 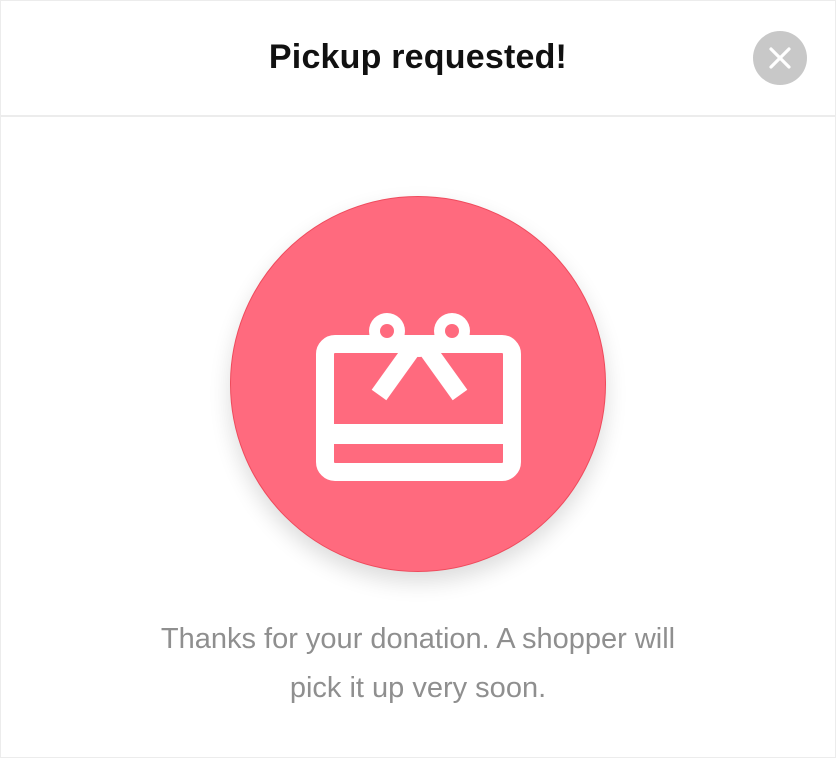 I want to click on gift-card-icon, so click(x=418, y=397).